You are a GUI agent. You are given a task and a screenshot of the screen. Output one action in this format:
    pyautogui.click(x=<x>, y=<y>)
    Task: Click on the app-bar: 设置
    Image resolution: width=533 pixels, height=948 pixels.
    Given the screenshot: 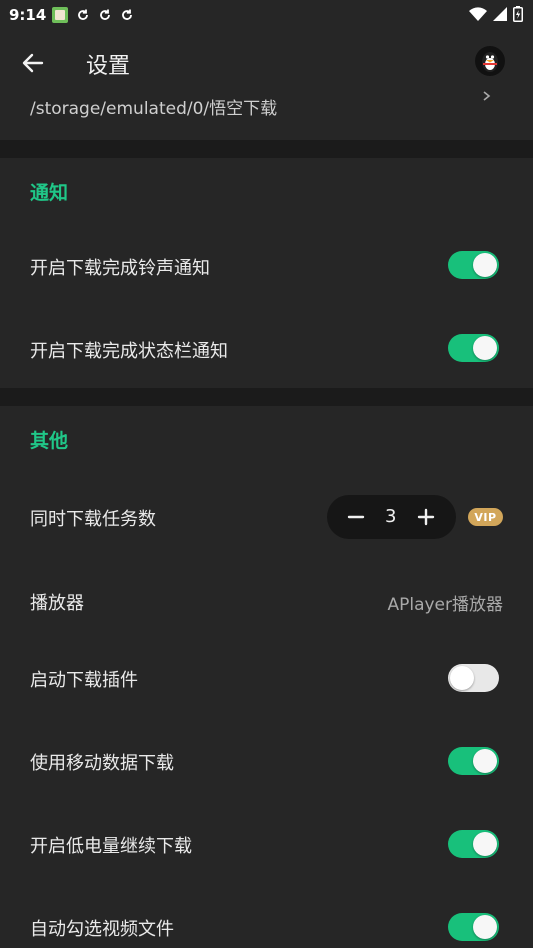 What is the action you would take?
    pyautogui.click(x=266, y=62)
    